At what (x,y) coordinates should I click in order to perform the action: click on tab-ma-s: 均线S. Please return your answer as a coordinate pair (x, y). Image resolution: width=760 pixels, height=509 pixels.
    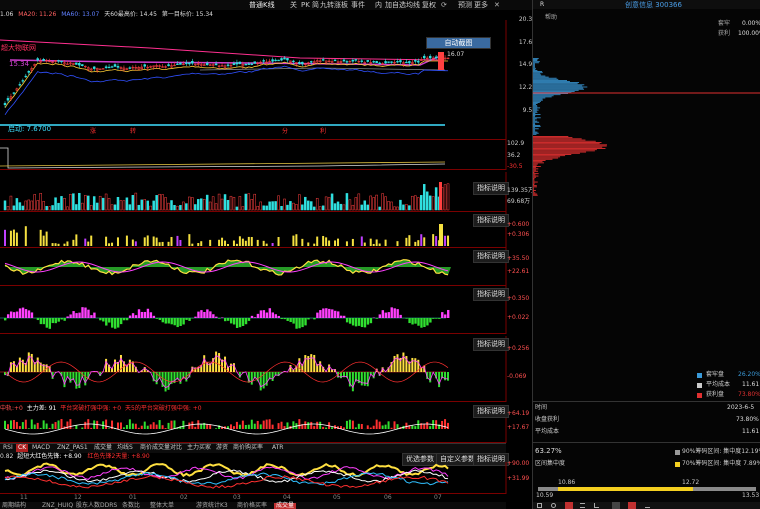
    Looking at the image, I should click on (125, 448).